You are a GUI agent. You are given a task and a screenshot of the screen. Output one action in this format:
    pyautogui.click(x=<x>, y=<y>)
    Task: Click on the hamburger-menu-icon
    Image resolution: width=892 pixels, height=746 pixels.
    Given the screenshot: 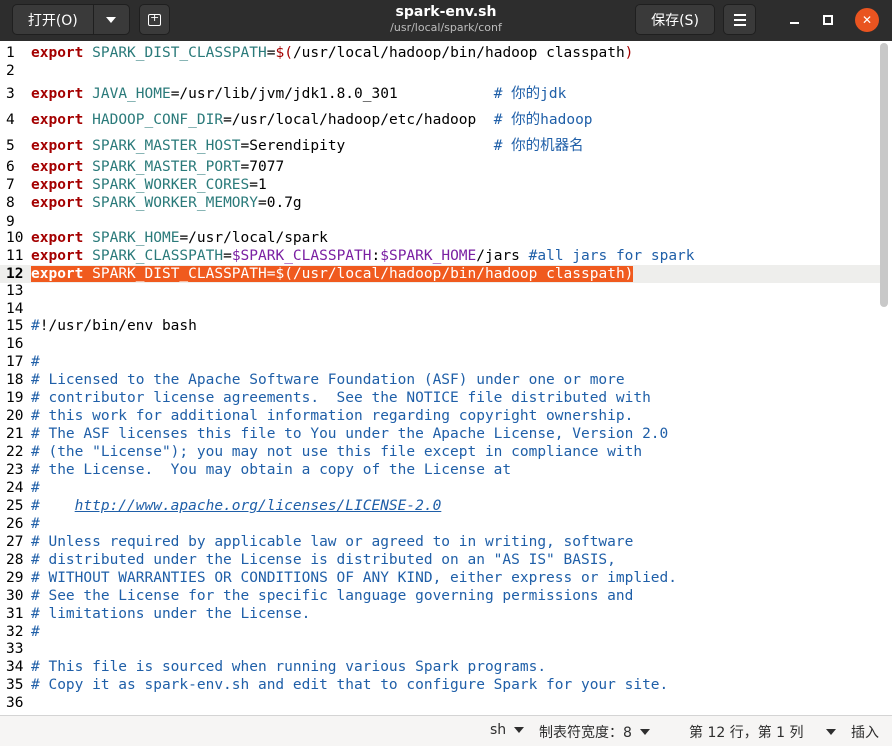 What is the action you would take?
    pyautogui.click(x=739, y=19)
    